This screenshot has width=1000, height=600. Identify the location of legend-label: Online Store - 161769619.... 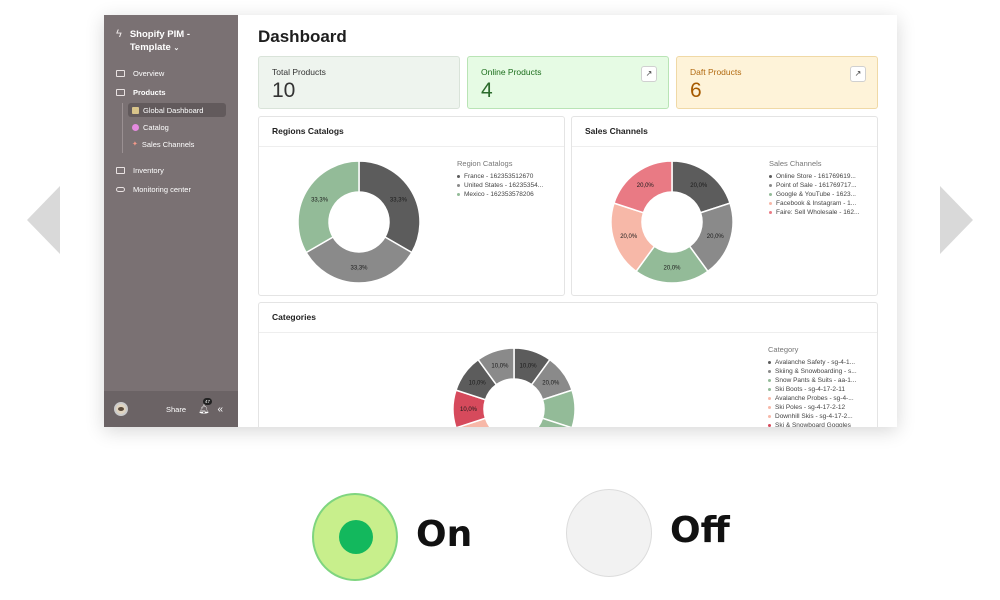
(816, 176).